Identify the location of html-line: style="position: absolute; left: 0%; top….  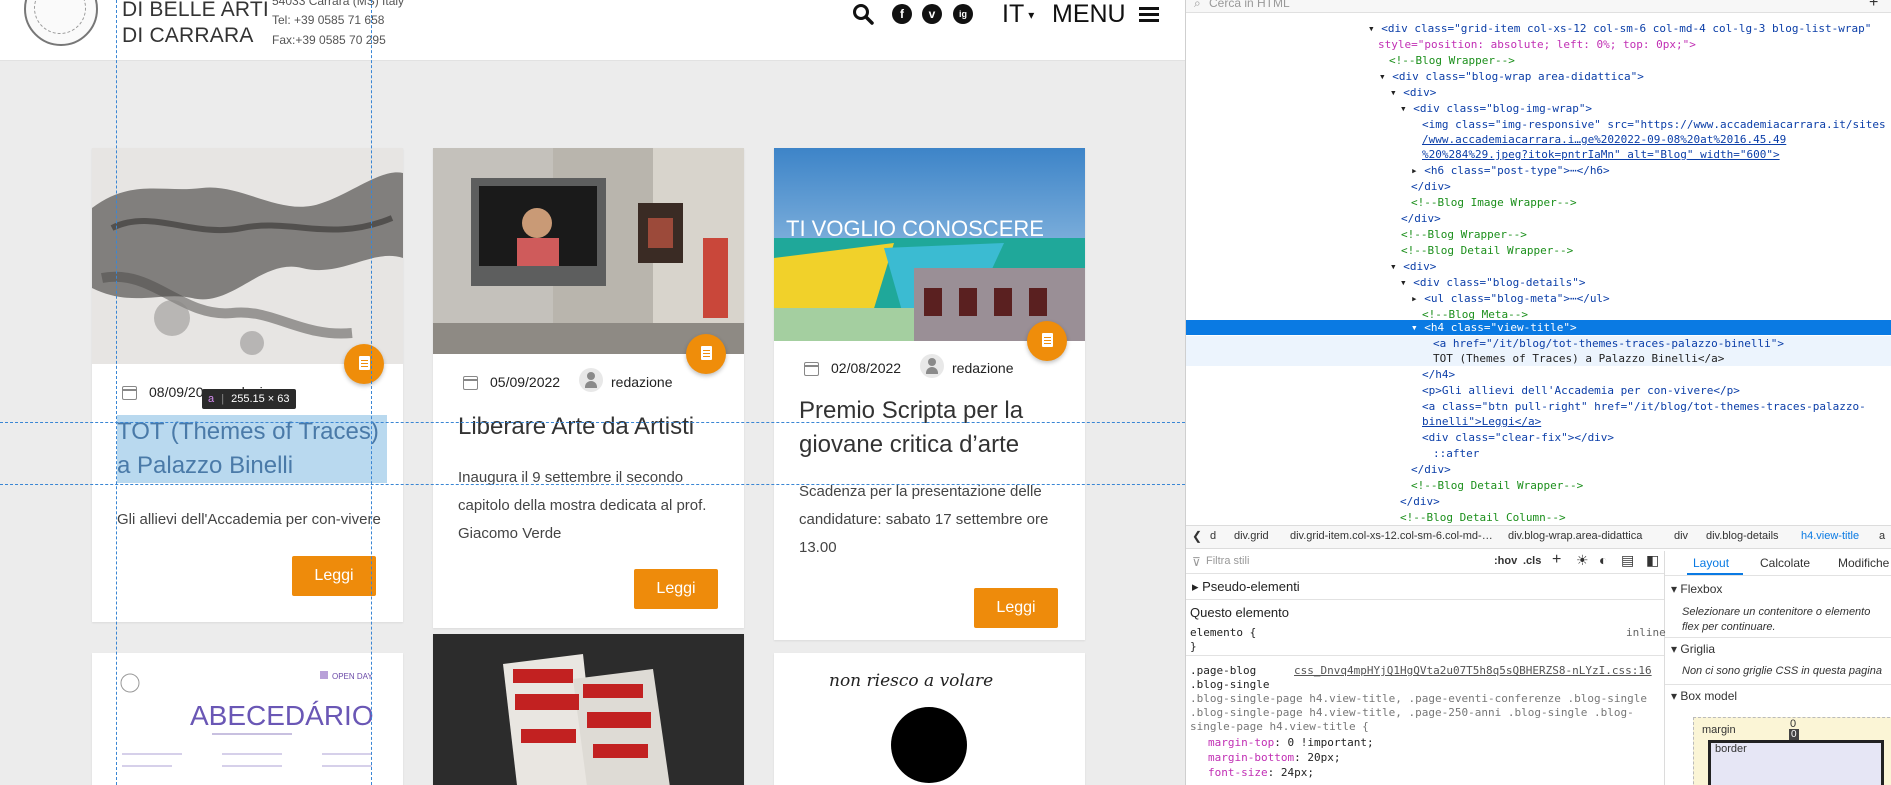
(1537, 44).